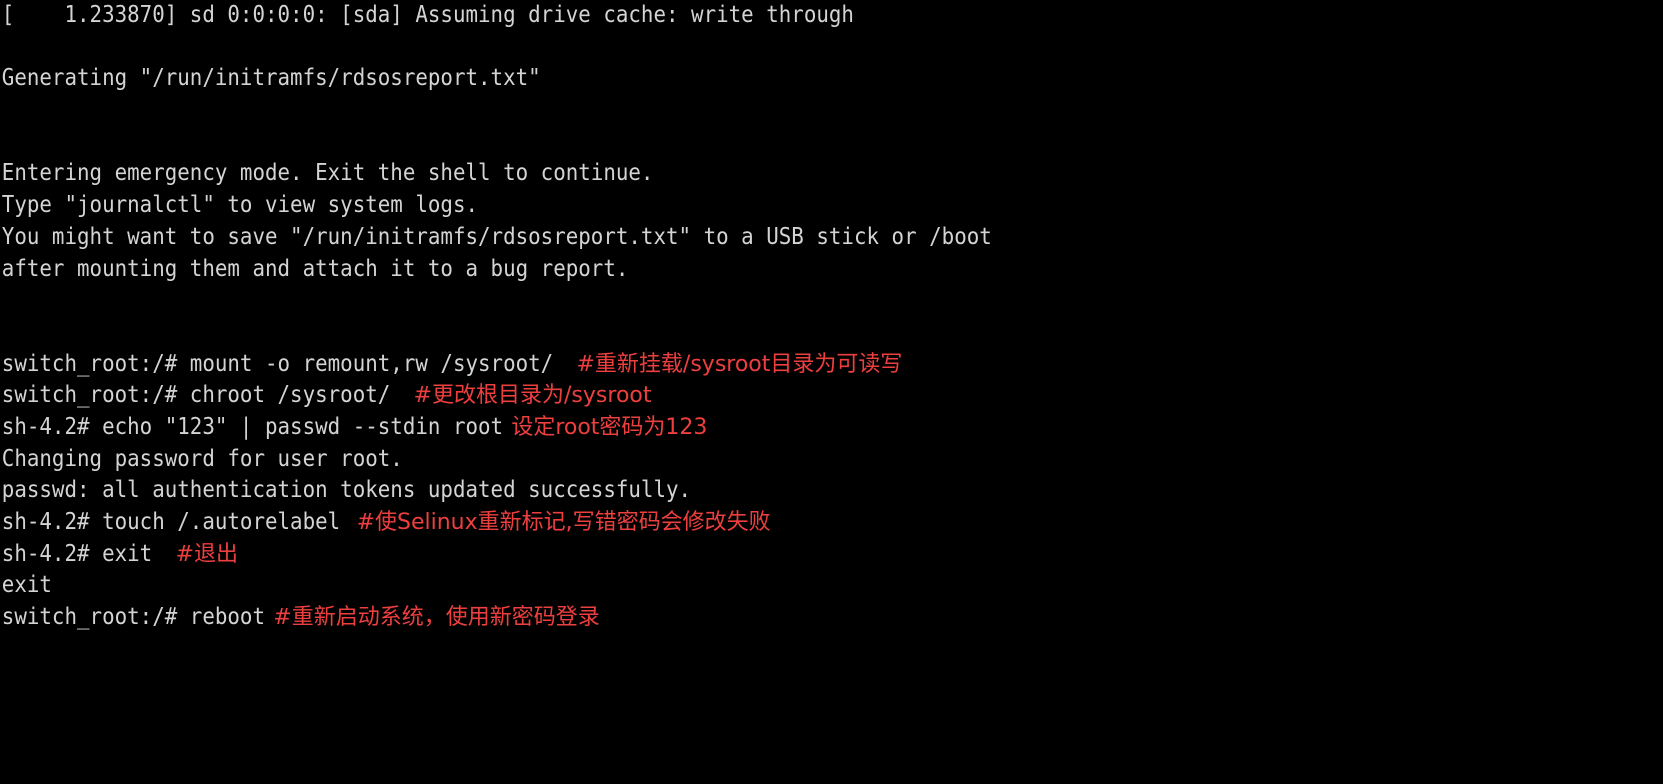  Describe the element at coordinates (26, 585) in the screenshot. I see `console-text: exit` at that location.